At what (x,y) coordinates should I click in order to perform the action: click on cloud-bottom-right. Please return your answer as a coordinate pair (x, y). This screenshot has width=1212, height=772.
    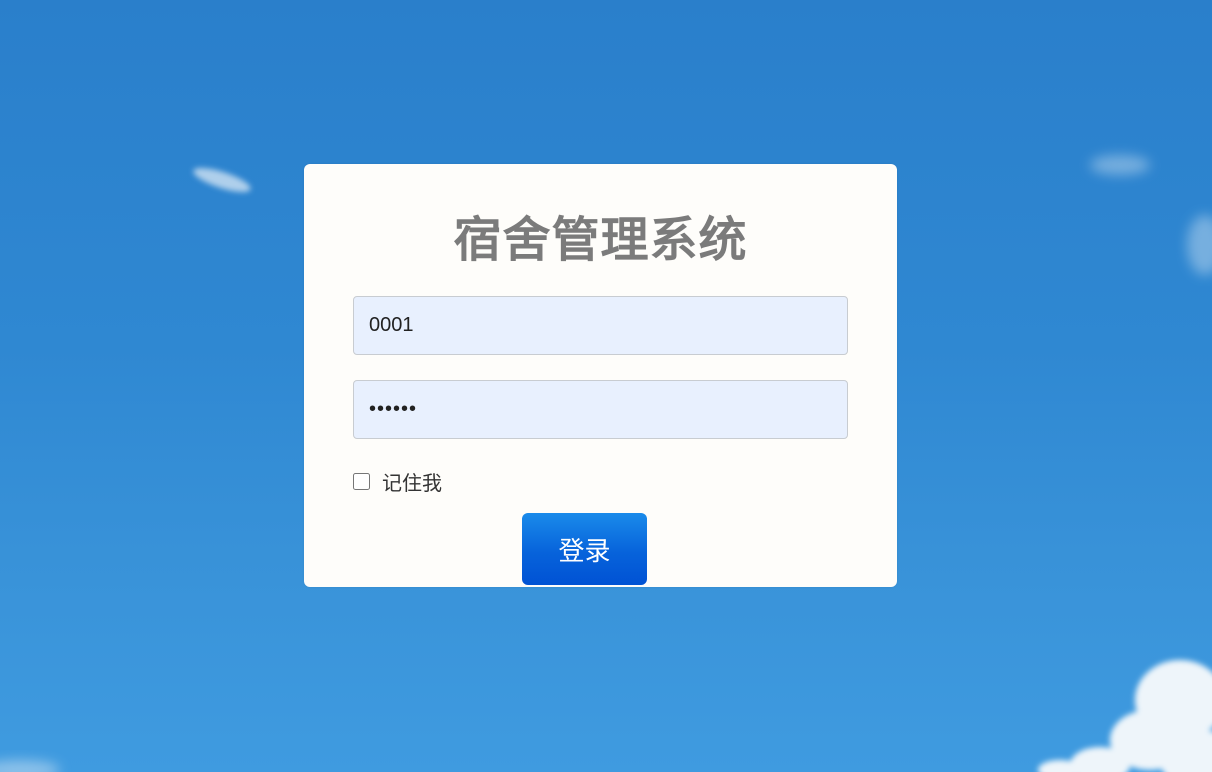
    Looking at the image, I should click on (1125, 716).